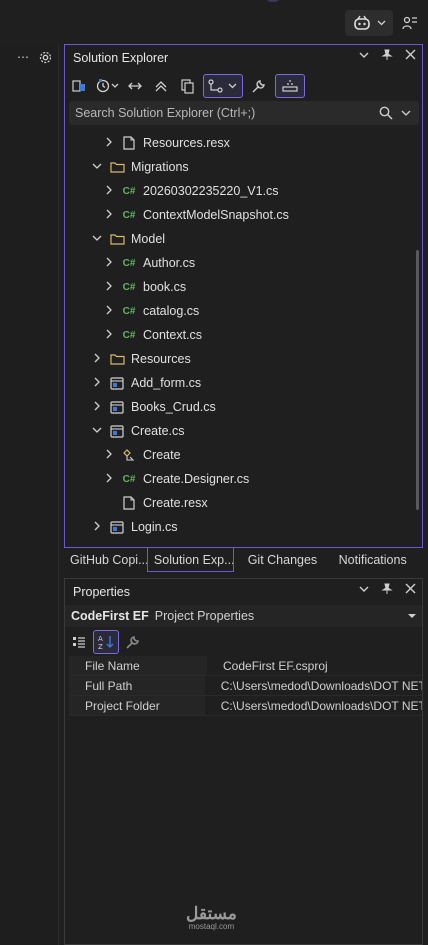 This screenshot has height=945, width=428. I want to click on tree-item: C# Context.cs, so click(235, 335).